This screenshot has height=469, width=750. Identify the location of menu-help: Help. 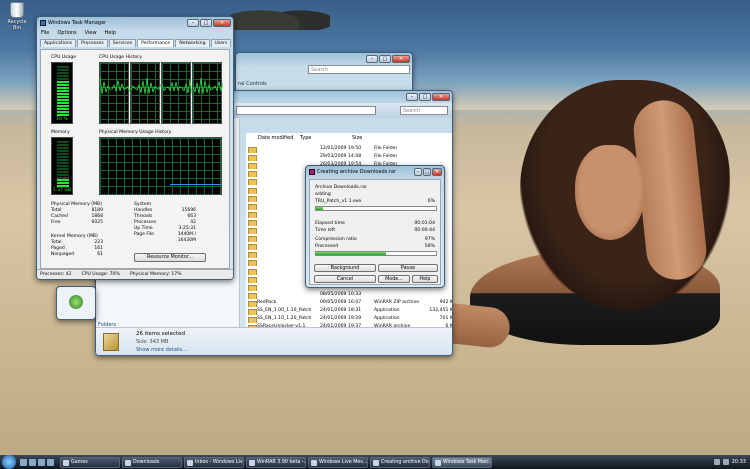
(110, 33).